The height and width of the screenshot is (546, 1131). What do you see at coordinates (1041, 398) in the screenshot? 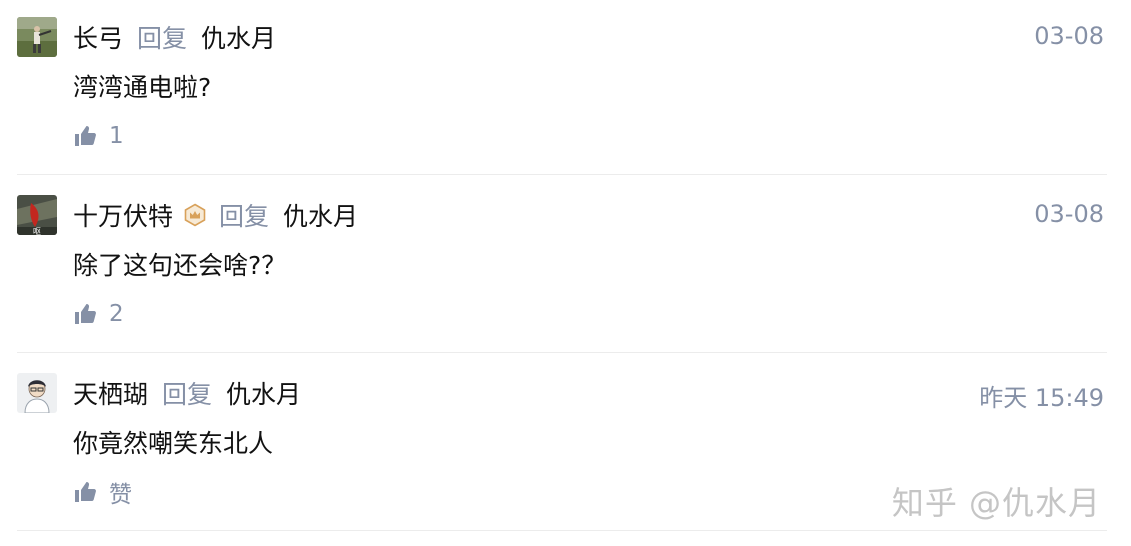
I see `comment-time: 昨天 15:49` at bounding box center [1041, 398].